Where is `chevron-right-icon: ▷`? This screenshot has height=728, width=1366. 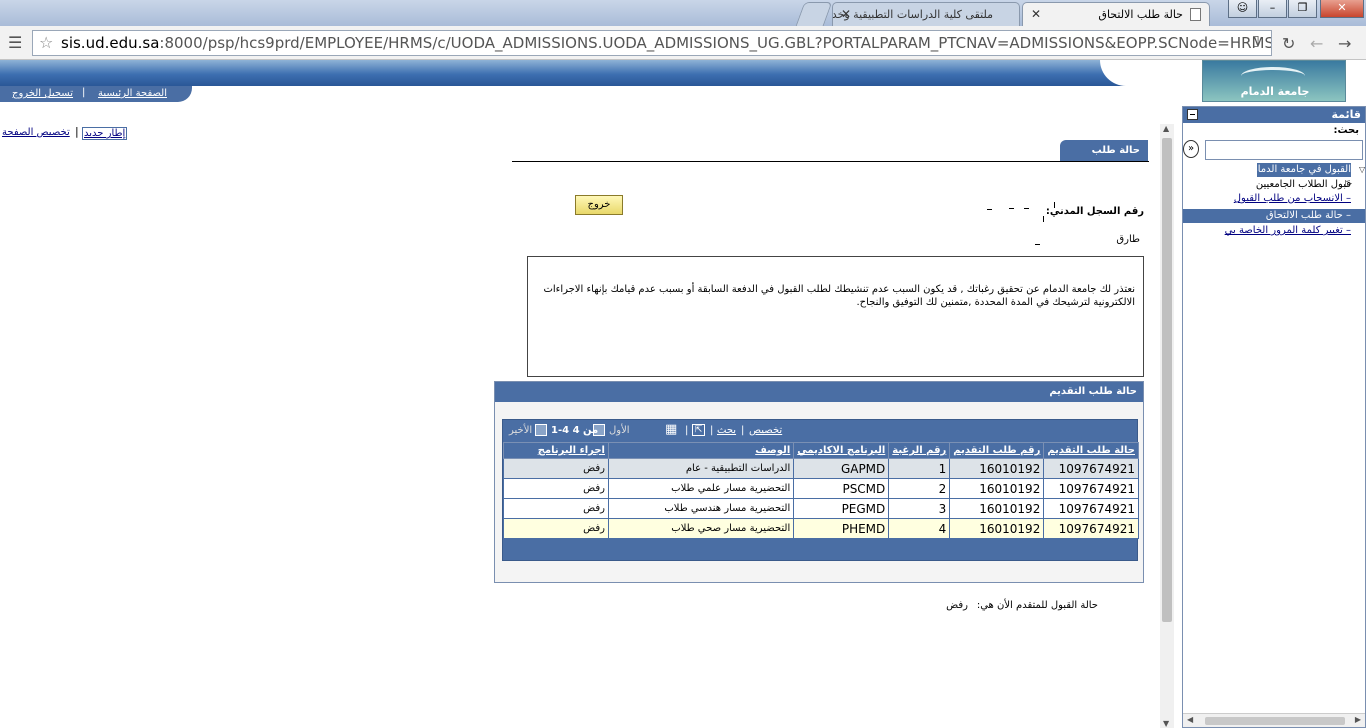
chevron-right-icon: ▷ is located at coordinates (1348, 184).